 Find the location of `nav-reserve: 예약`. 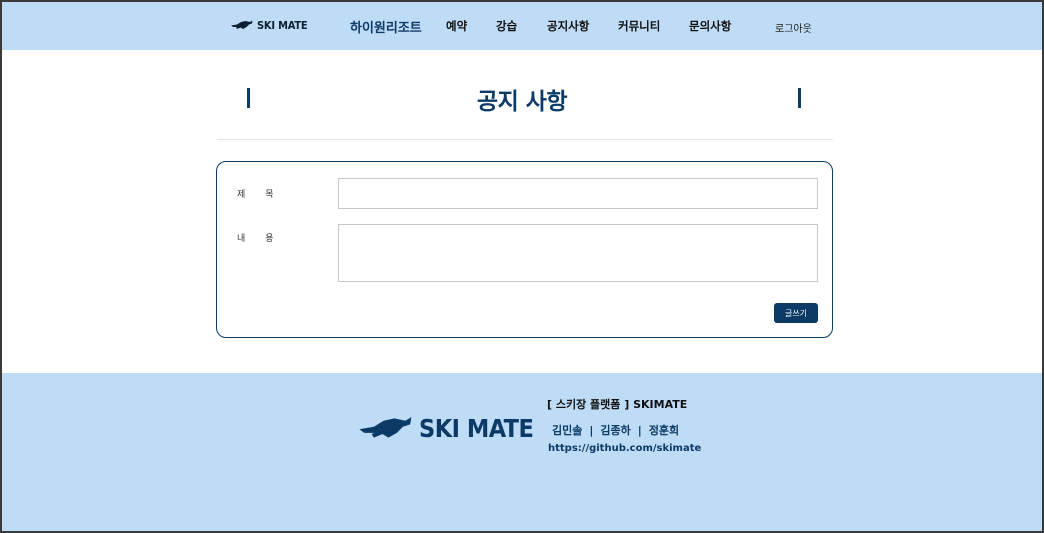

nav-reserve: 예약 is located at coordinates (456, 26).